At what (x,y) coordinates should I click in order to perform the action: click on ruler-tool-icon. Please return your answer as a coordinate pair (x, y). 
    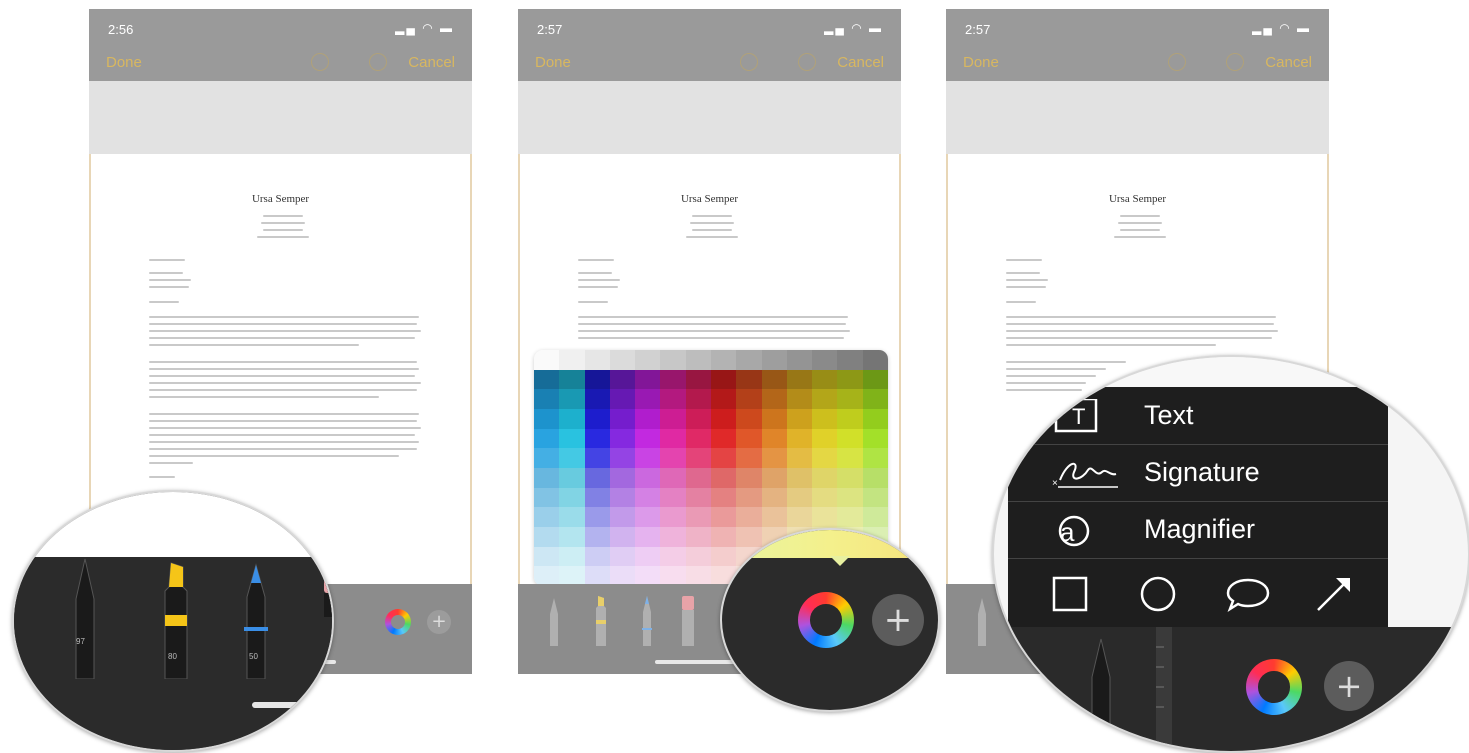
    Looking at the image, I should click on (1164, 689).